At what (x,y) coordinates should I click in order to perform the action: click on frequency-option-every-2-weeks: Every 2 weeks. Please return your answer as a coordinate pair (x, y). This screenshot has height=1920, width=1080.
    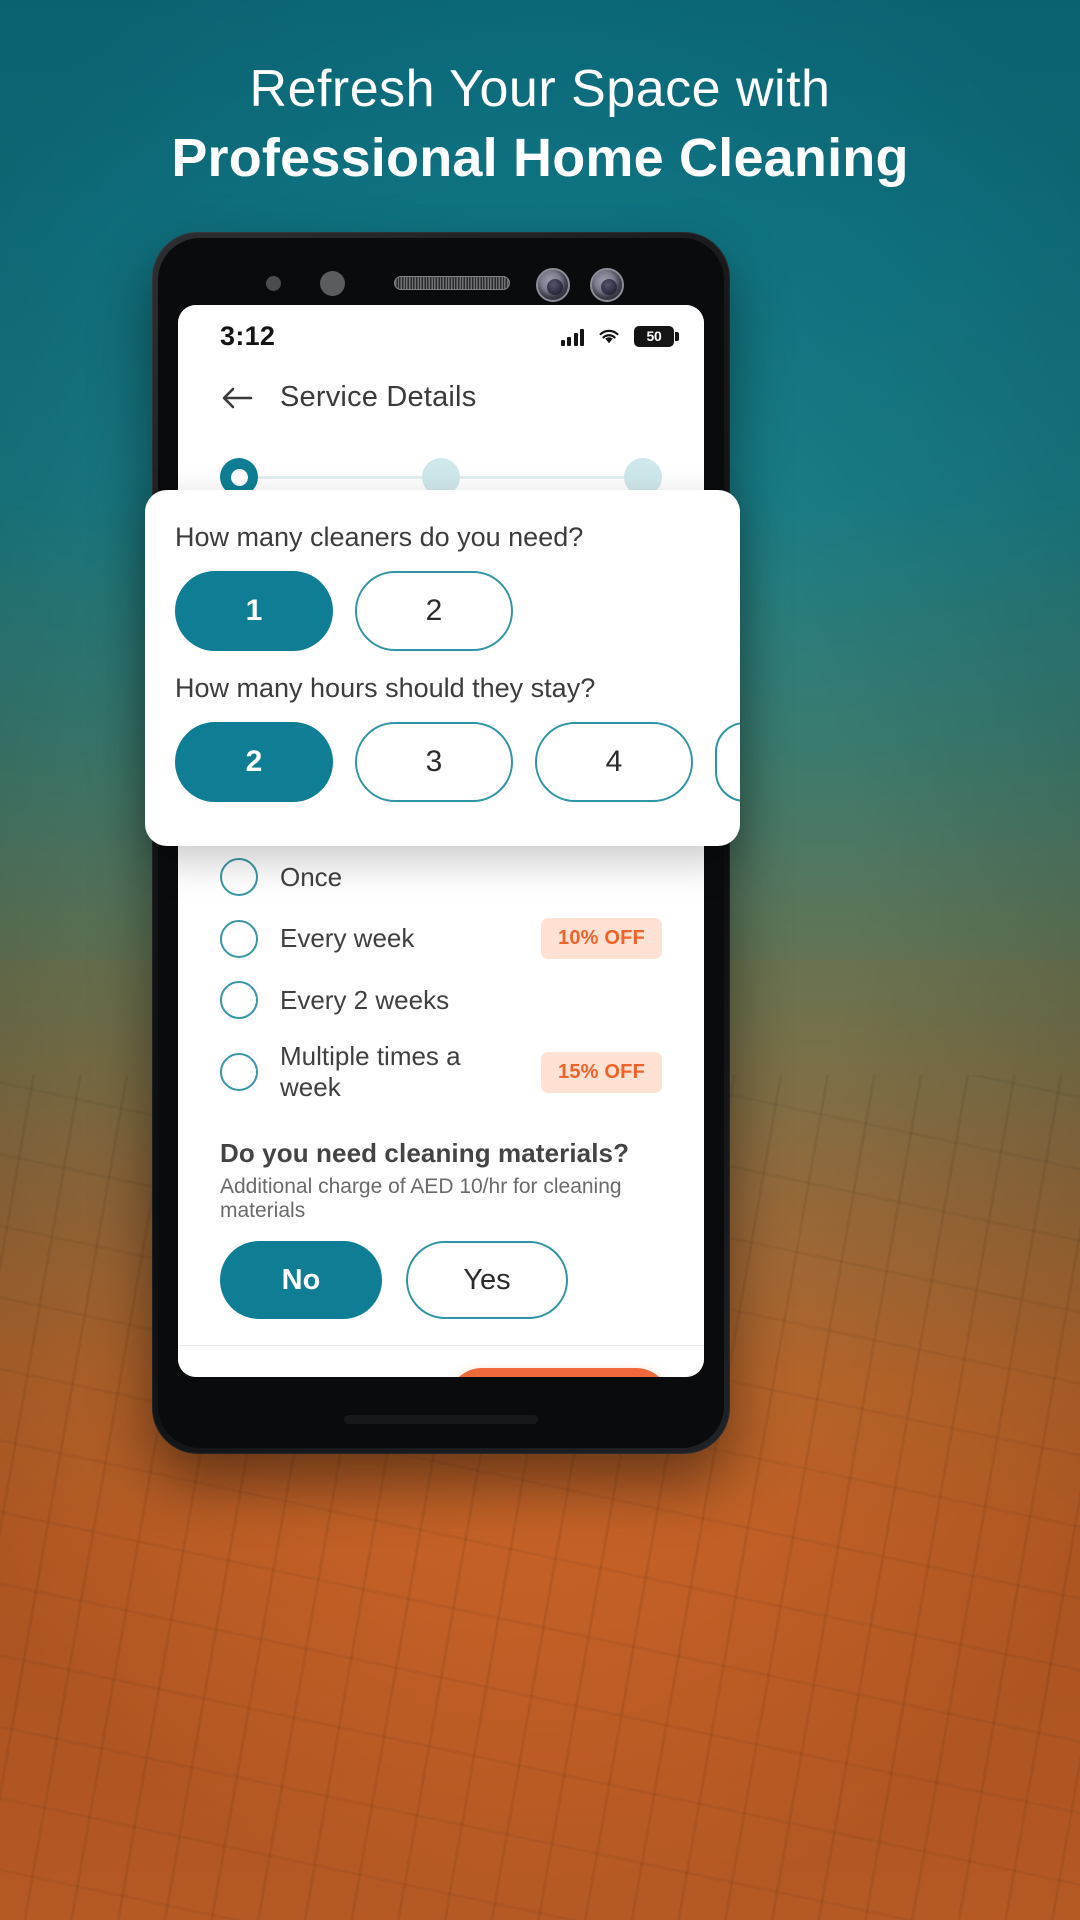
    Looking at the image, I should click on (441, 1000).